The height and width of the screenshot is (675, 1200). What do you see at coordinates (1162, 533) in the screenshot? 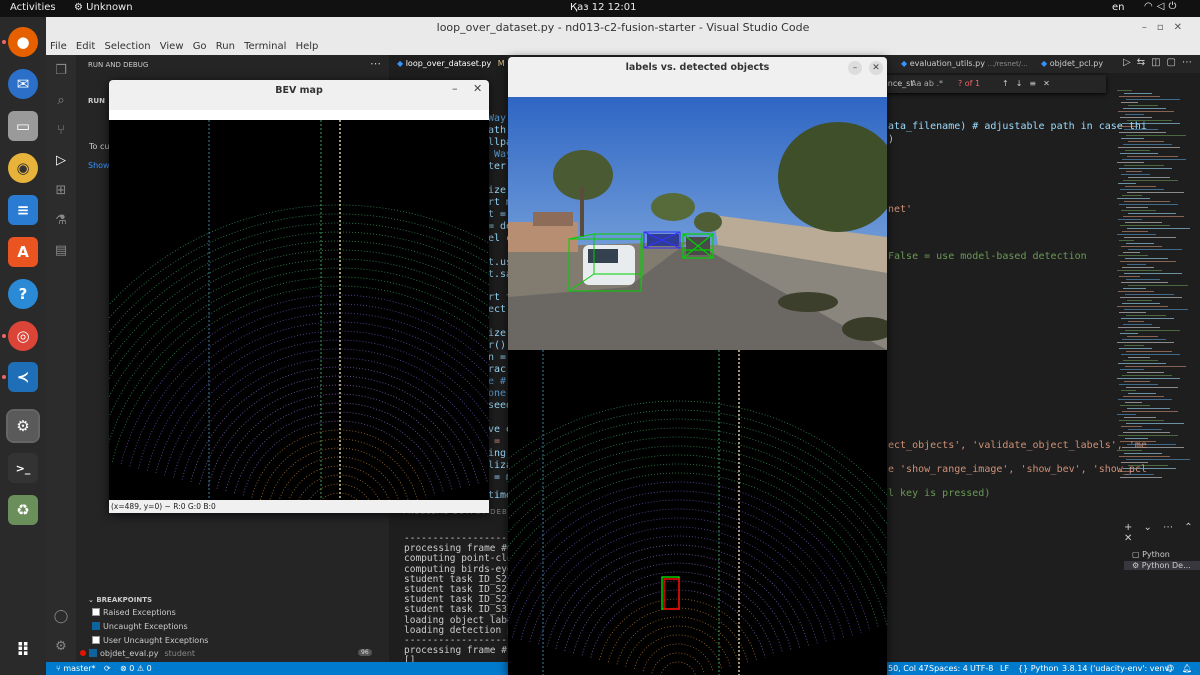
I see `new-terminal-icon: + ⌄ ⋯ ⌃ ✕` at bounding box center [1162, 533].